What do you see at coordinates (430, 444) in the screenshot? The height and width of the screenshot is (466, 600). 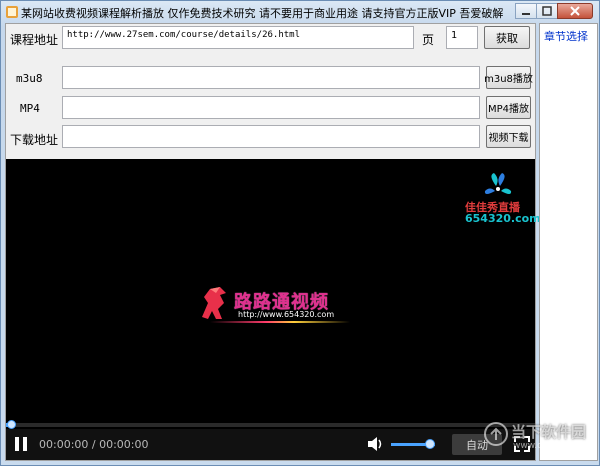 I see `volume-handle` at bounding box center [430, 444].